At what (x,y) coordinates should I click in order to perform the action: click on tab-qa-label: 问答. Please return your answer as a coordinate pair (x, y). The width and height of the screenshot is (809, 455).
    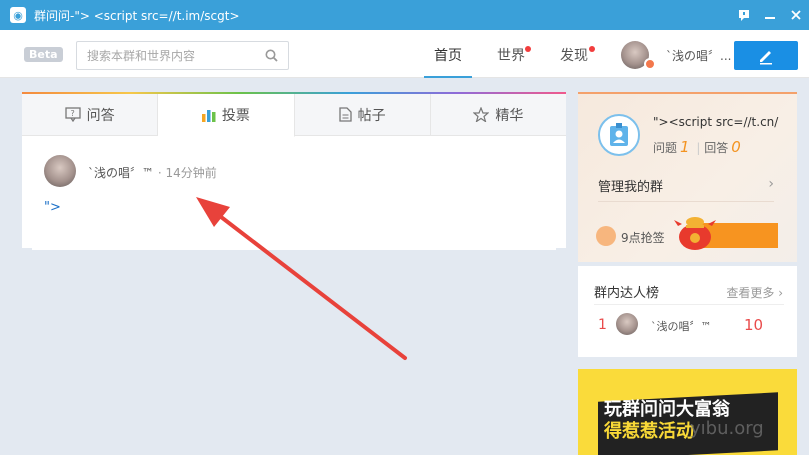
    Looking at the image, I should click on (100, 115).